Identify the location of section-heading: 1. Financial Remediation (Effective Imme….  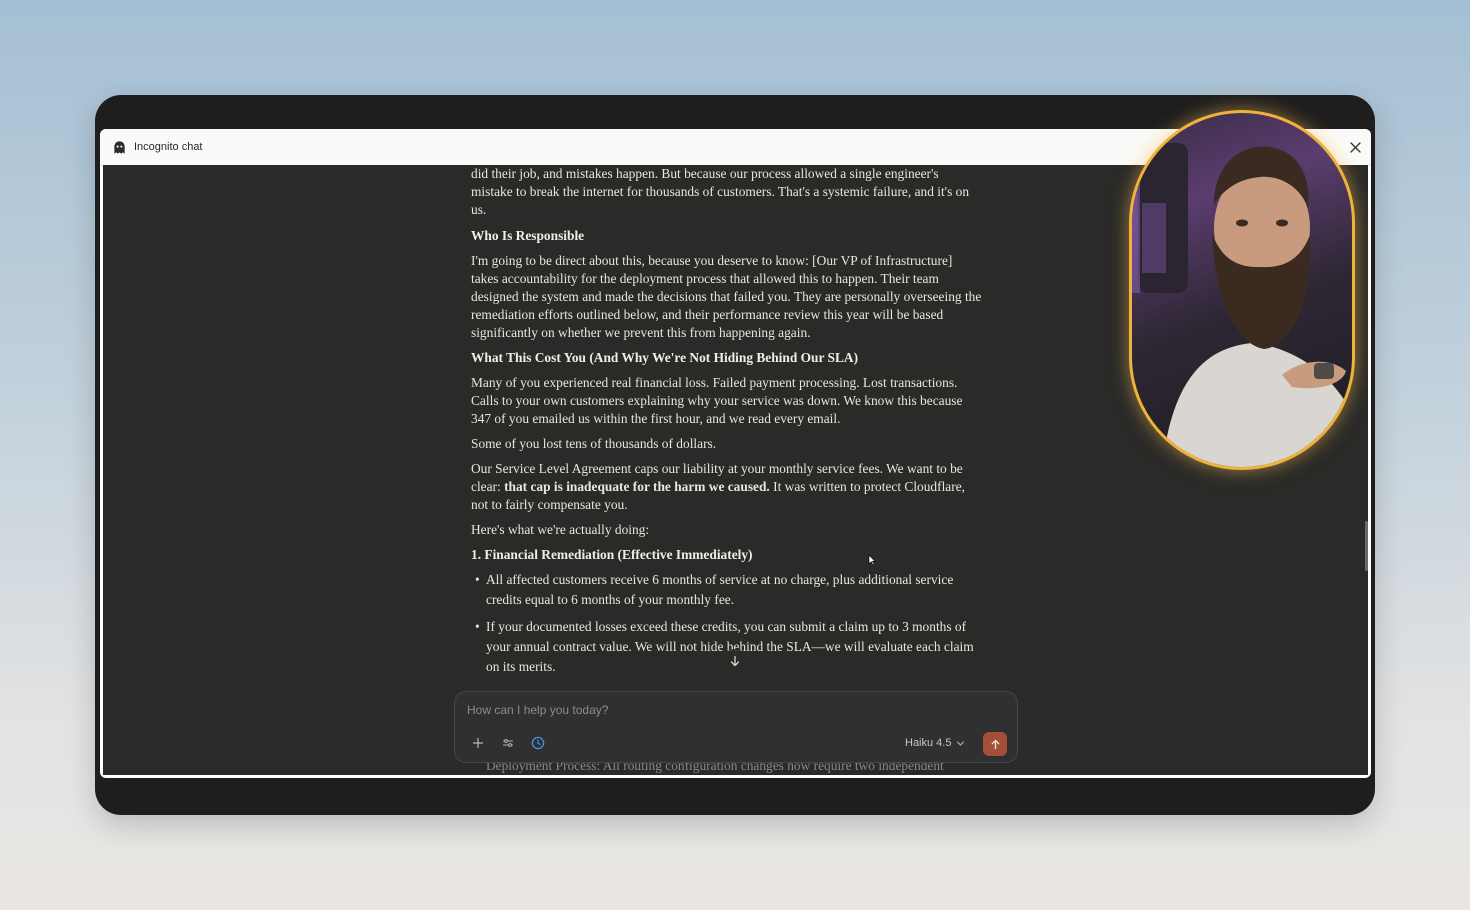
(612, 554).